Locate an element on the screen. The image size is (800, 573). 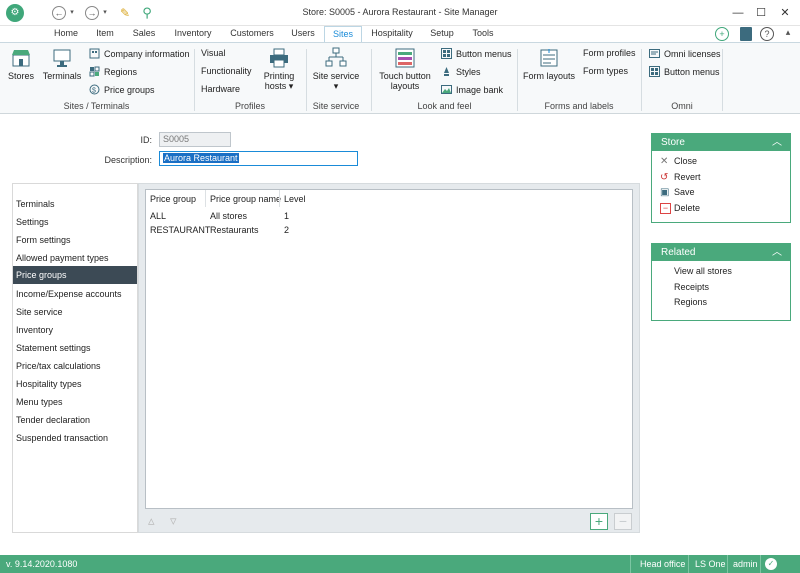
terminals-button: Terminals is located at coordinates (62, 64).